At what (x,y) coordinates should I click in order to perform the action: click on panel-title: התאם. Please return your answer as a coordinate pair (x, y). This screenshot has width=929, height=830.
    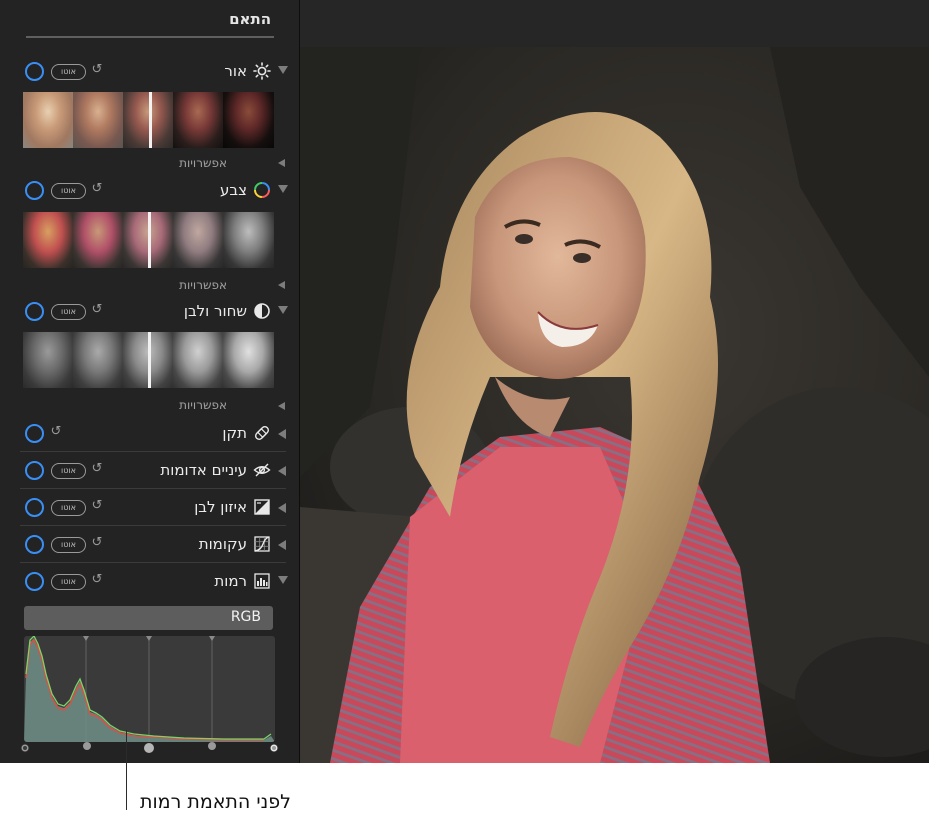
    Looking at the image, I should click on (250, 19).